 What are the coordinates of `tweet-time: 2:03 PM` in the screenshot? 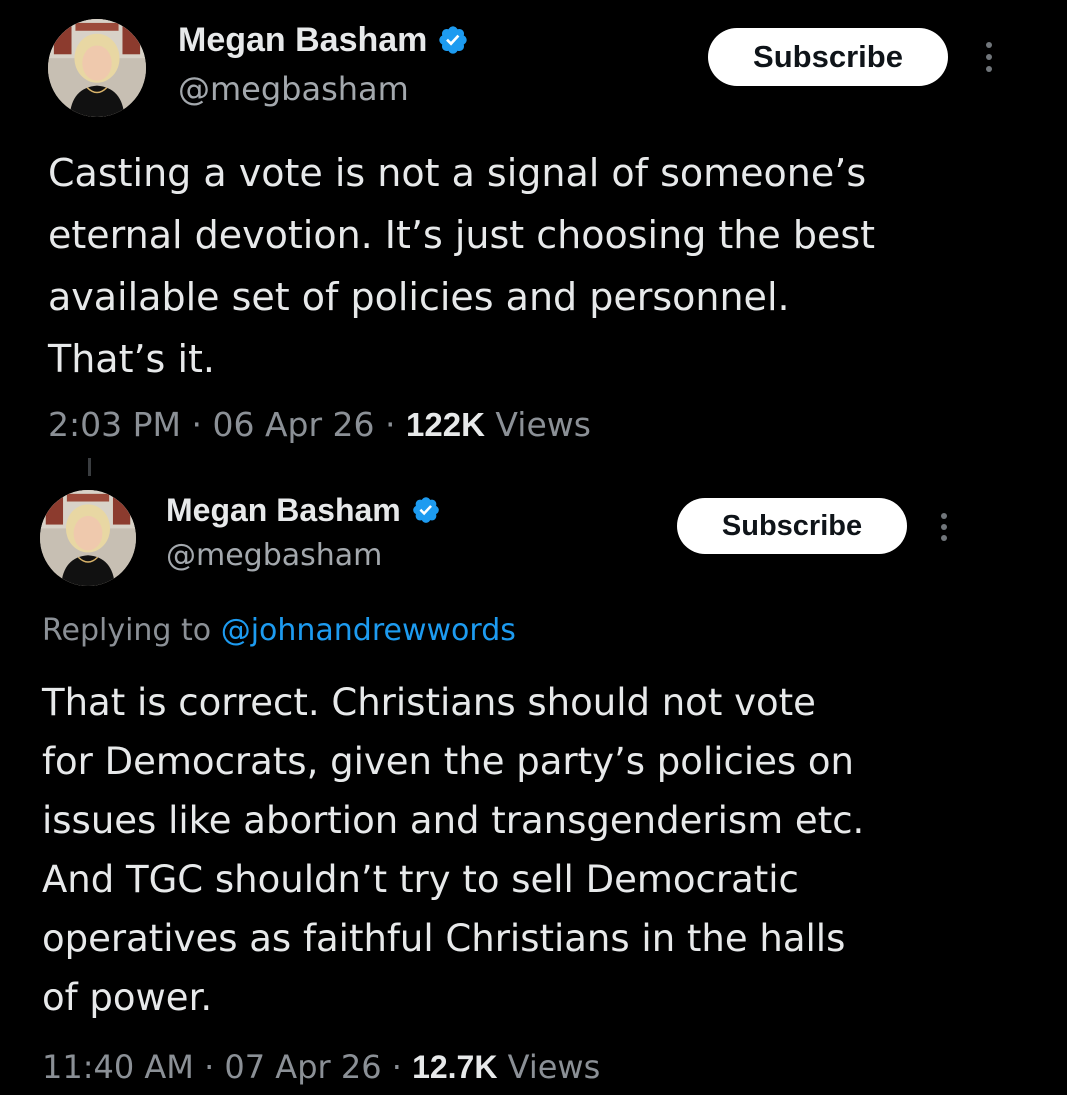 It's located at (114, 424).